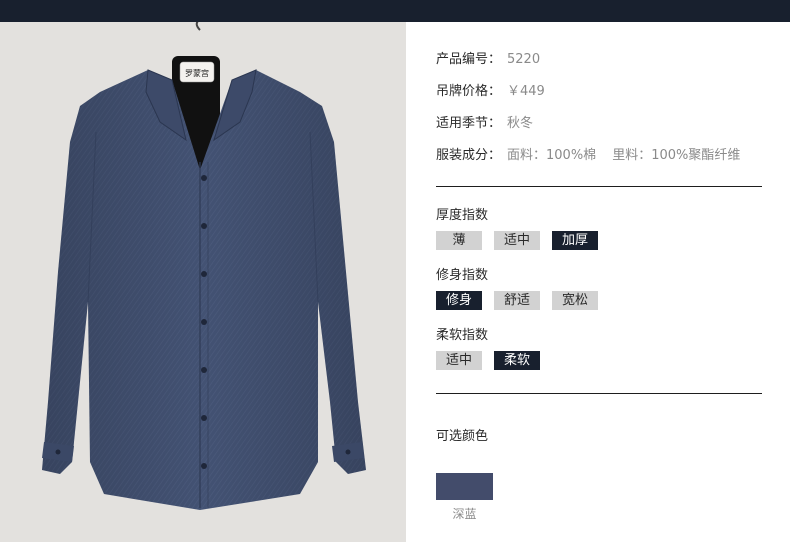 This screenshot has height=556, width=790. I want to click on thickness-option-medium: 适中, so click(517, 240).